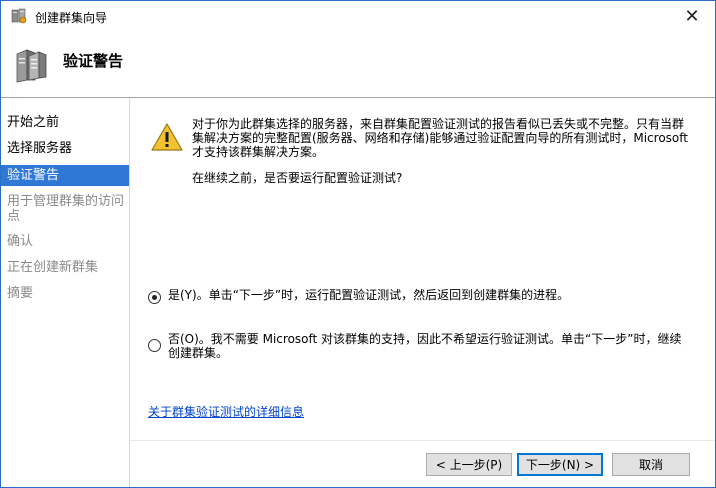 The image size is (716, 488). What do you see at coordinates (154, 345) in the screenshot?
I see `radio-no` at bounding box center [154, 345].